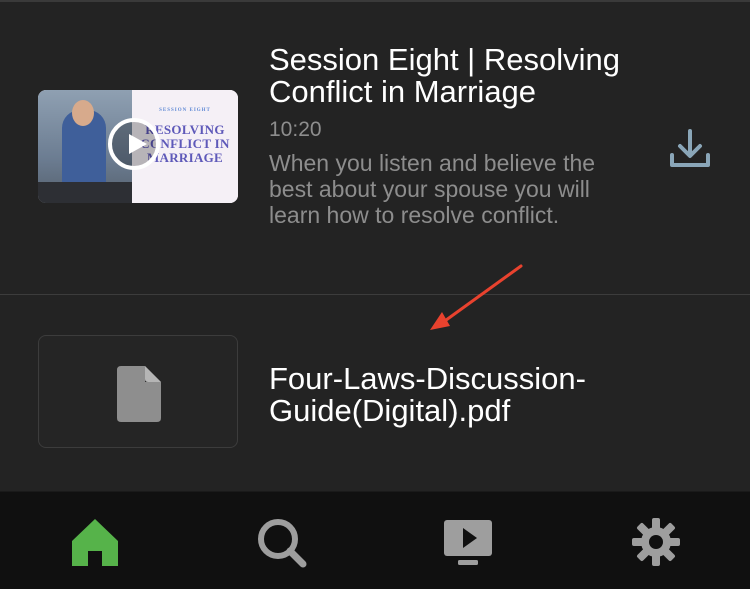 The width and height of the screenshot is (750, 589). I want to click on play-button, so click(134, 144).